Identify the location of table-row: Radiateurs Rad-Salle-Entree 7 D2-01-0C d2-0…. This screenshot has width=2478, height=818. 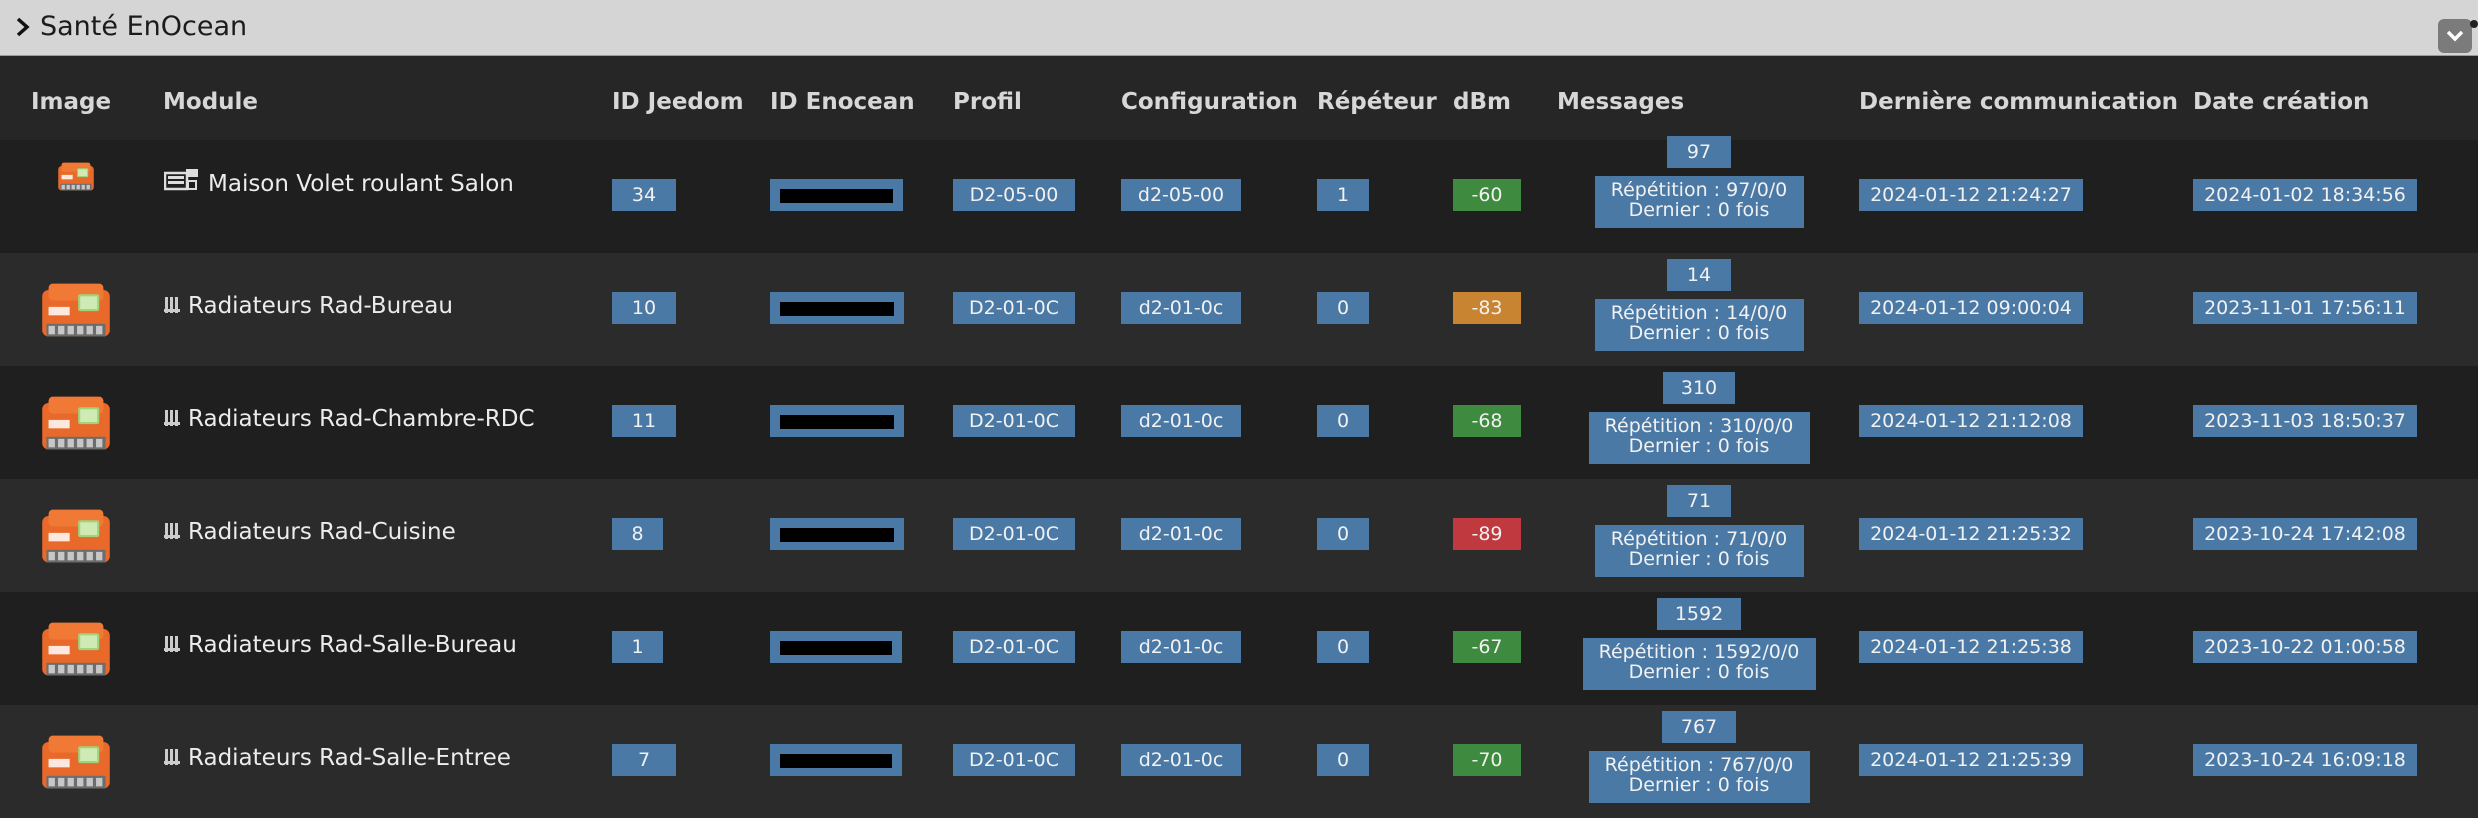
(1239, 761).